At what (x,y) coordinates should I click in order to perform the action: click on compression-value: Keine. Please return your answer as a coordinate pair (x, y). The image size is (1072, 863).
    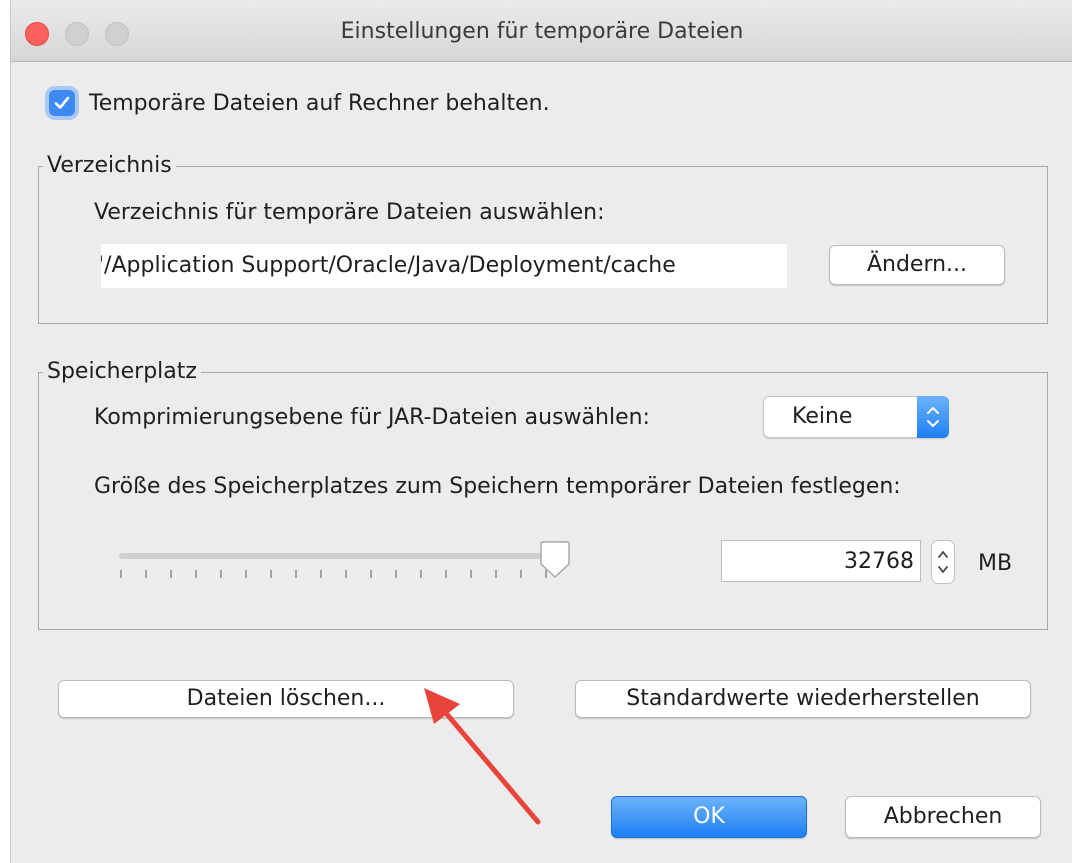
    Looking at the image, I should click on (822, 416).